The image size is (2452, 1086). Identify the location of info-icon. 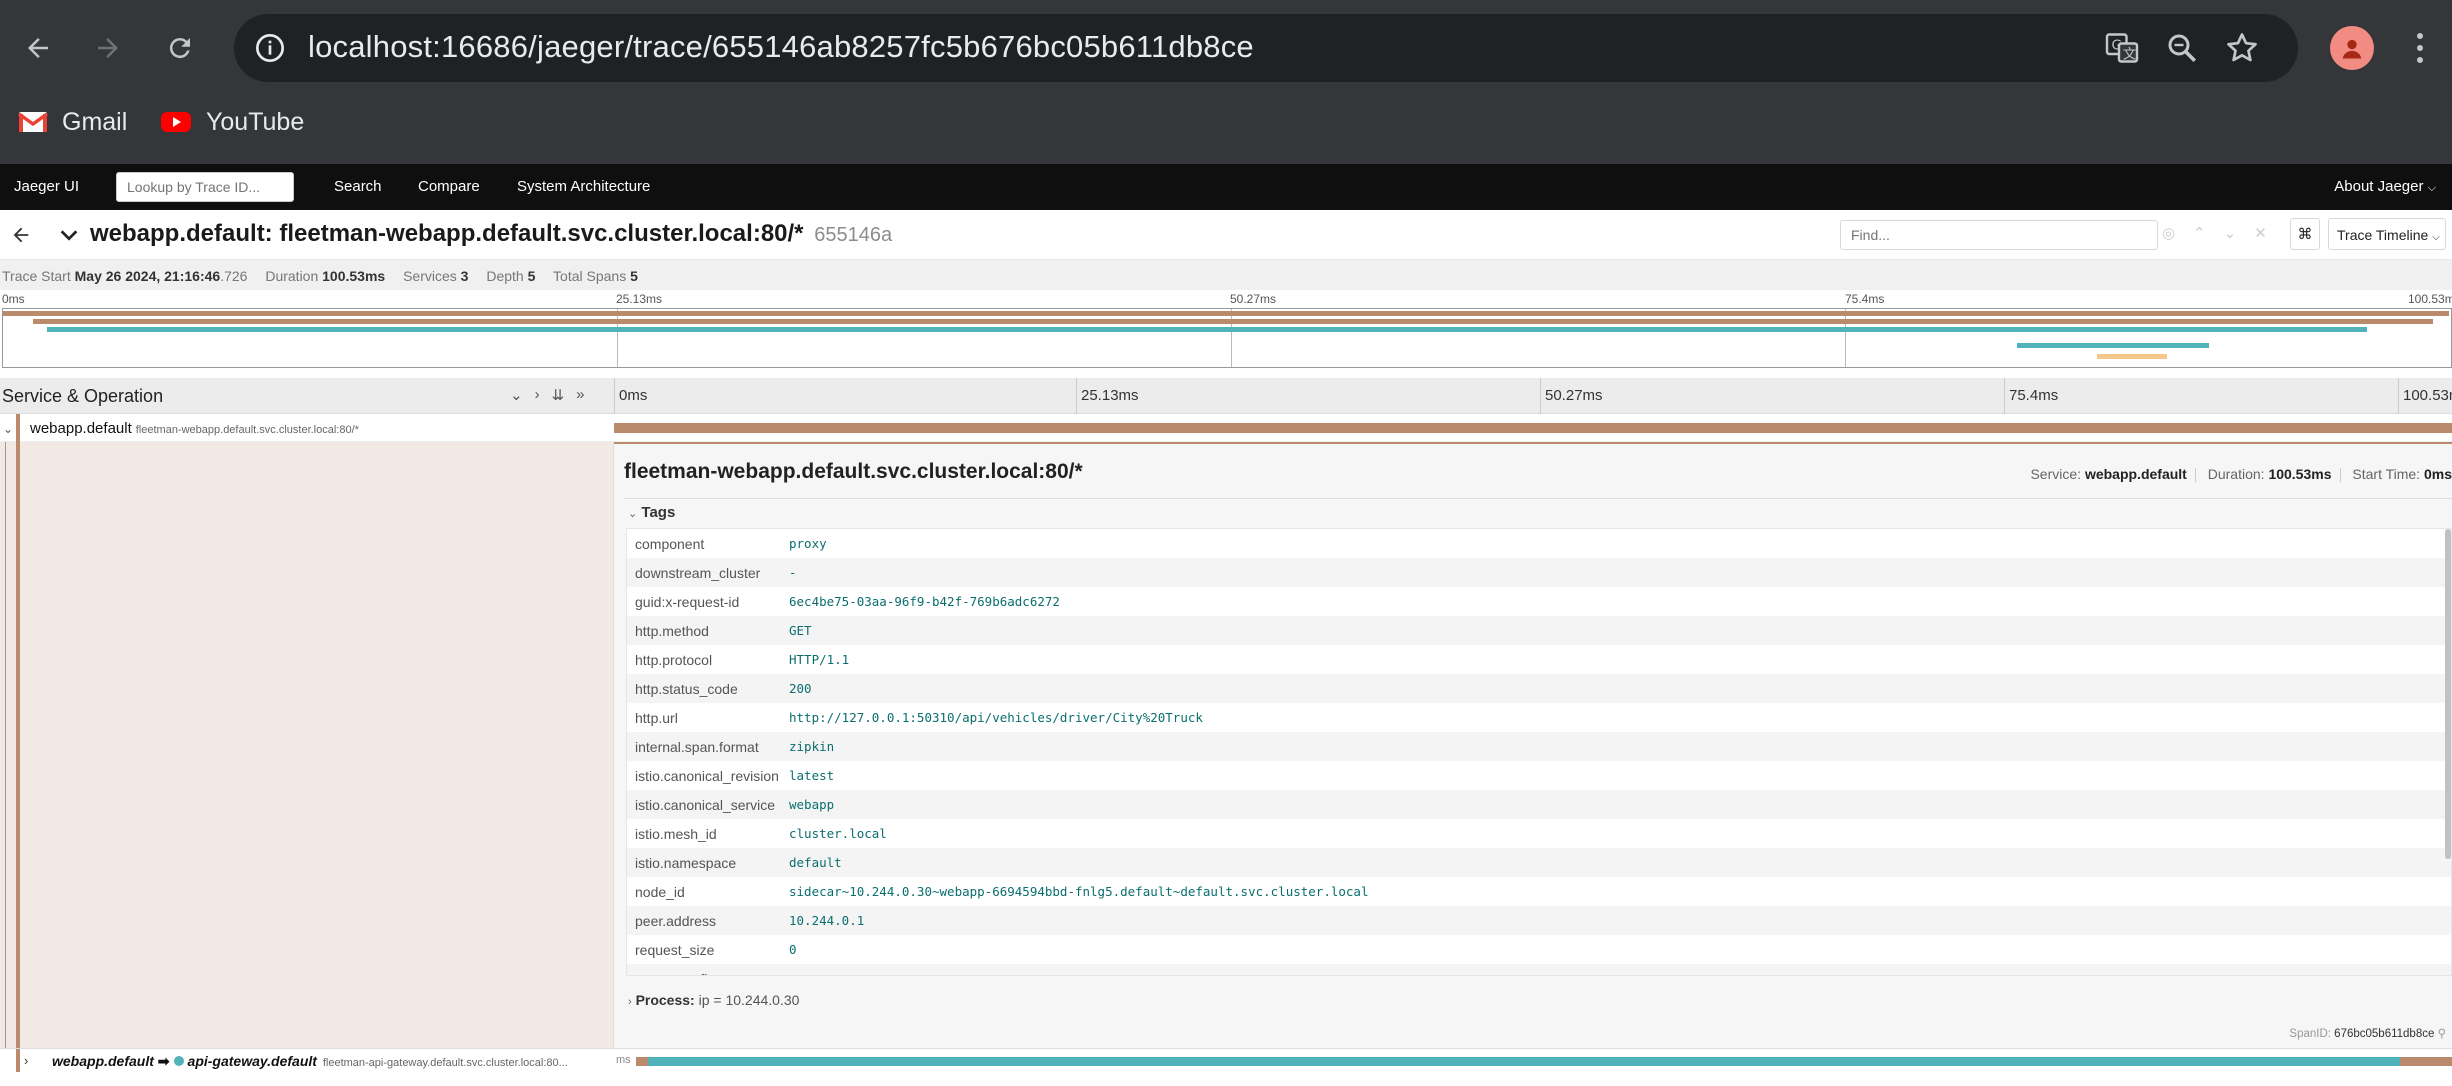
(270, 48).